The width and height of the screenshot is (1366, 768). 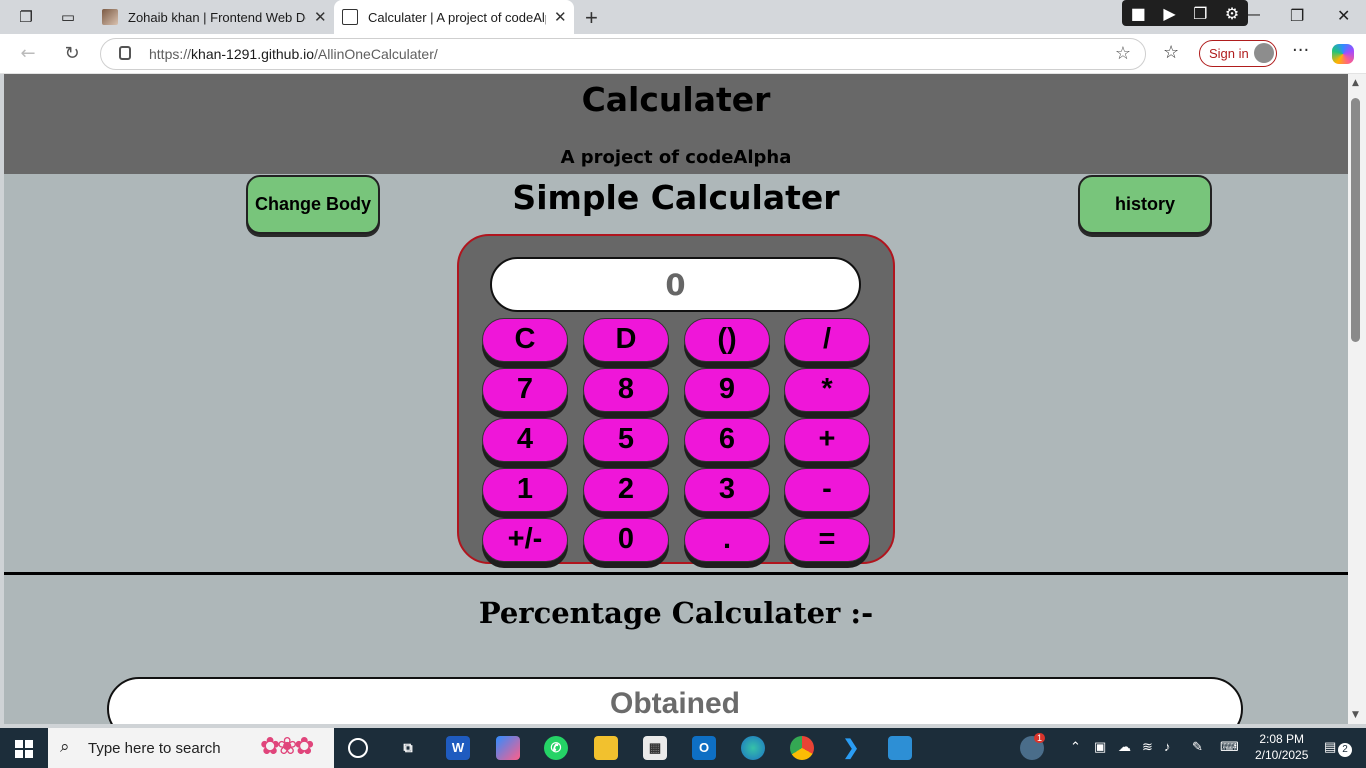 I want to click on more-options-icon: ···, so click(x=1300, y=50).